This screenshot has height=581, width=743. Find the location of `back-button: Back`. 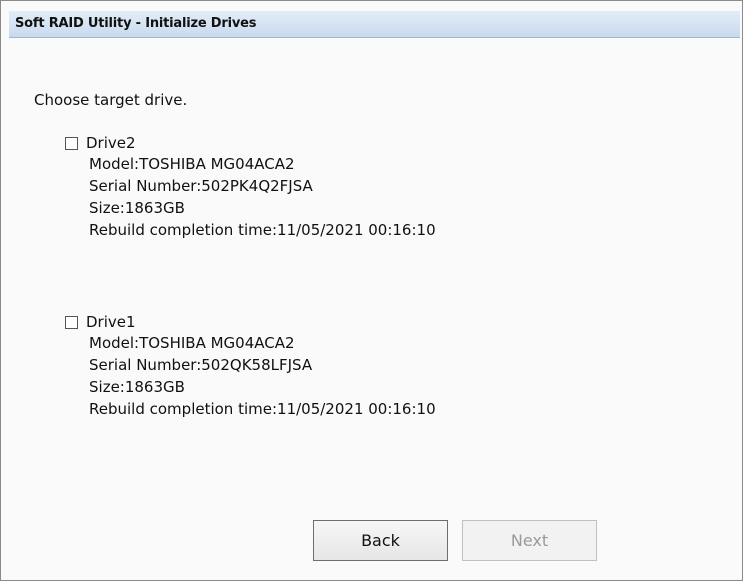

back-button: Back is located at coordinates (380, 540).